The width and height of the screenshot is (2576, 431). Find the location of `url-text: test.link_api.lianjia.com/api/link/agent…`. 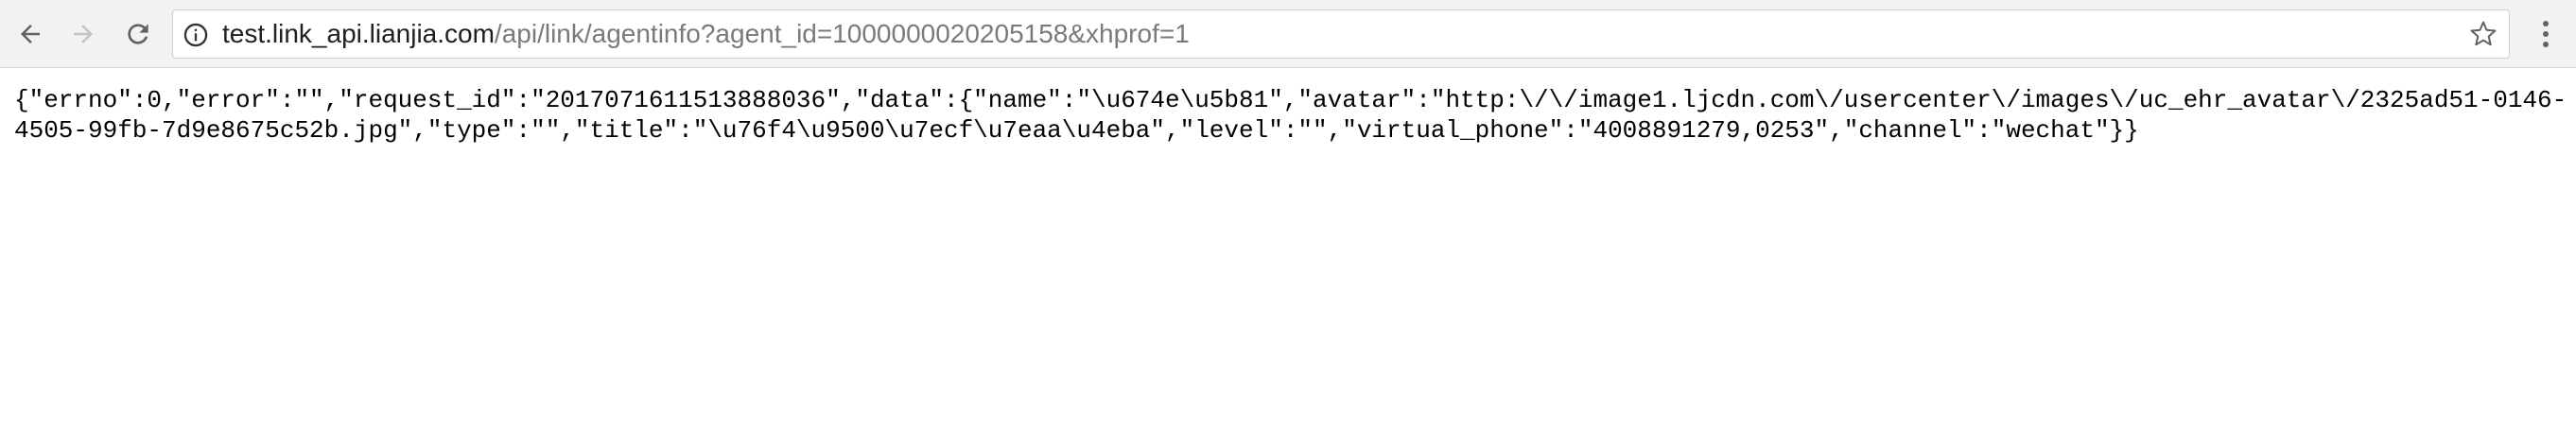

url-text: test.link_api.lianjia.com/api/link/agent… is located at coordinates (706, 34).